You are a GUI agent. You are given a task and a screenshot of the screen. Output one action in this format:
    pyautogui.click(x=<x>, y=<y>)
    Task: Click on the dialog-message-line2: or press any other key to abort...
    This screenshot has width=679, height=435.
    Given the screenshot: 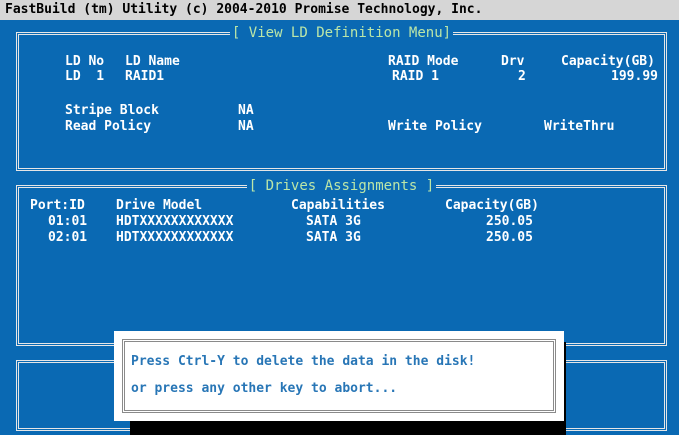 What is the action you would take?
    pyautogui.click(x=264, y=388)
    